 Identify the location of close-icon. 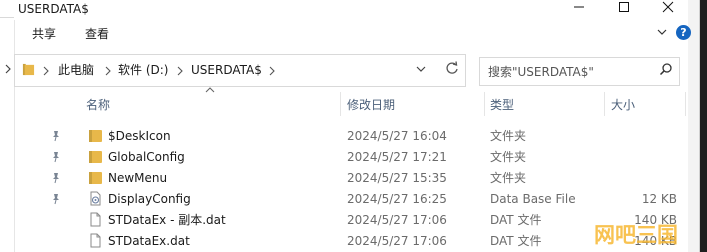
(668, 7).